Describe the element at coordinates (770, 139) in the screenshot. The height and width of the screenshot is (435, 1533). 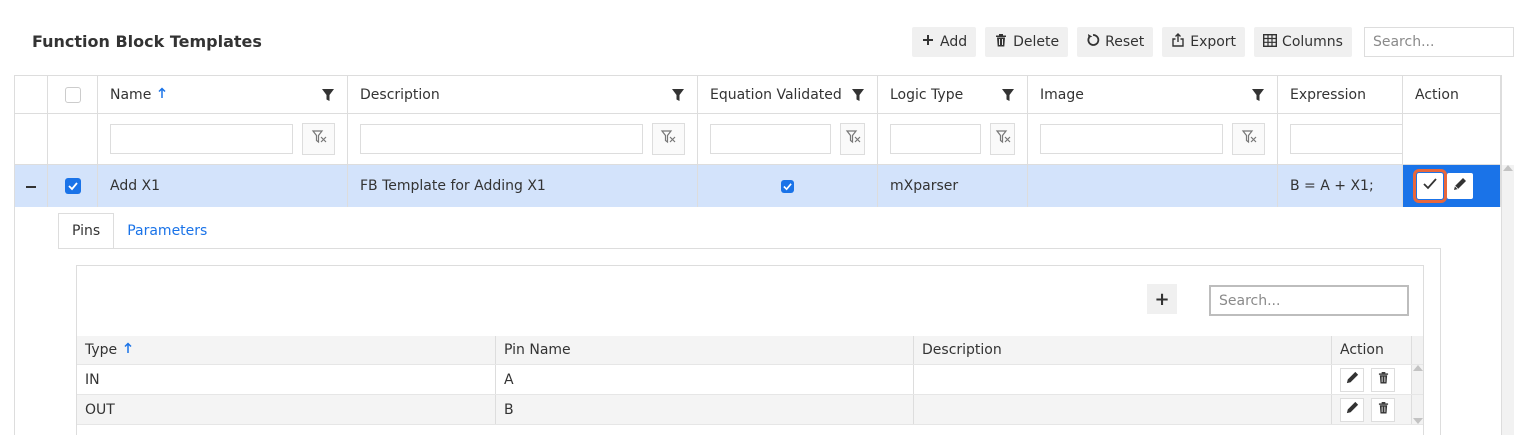
I see `equation-validated-filter-input` at that location.